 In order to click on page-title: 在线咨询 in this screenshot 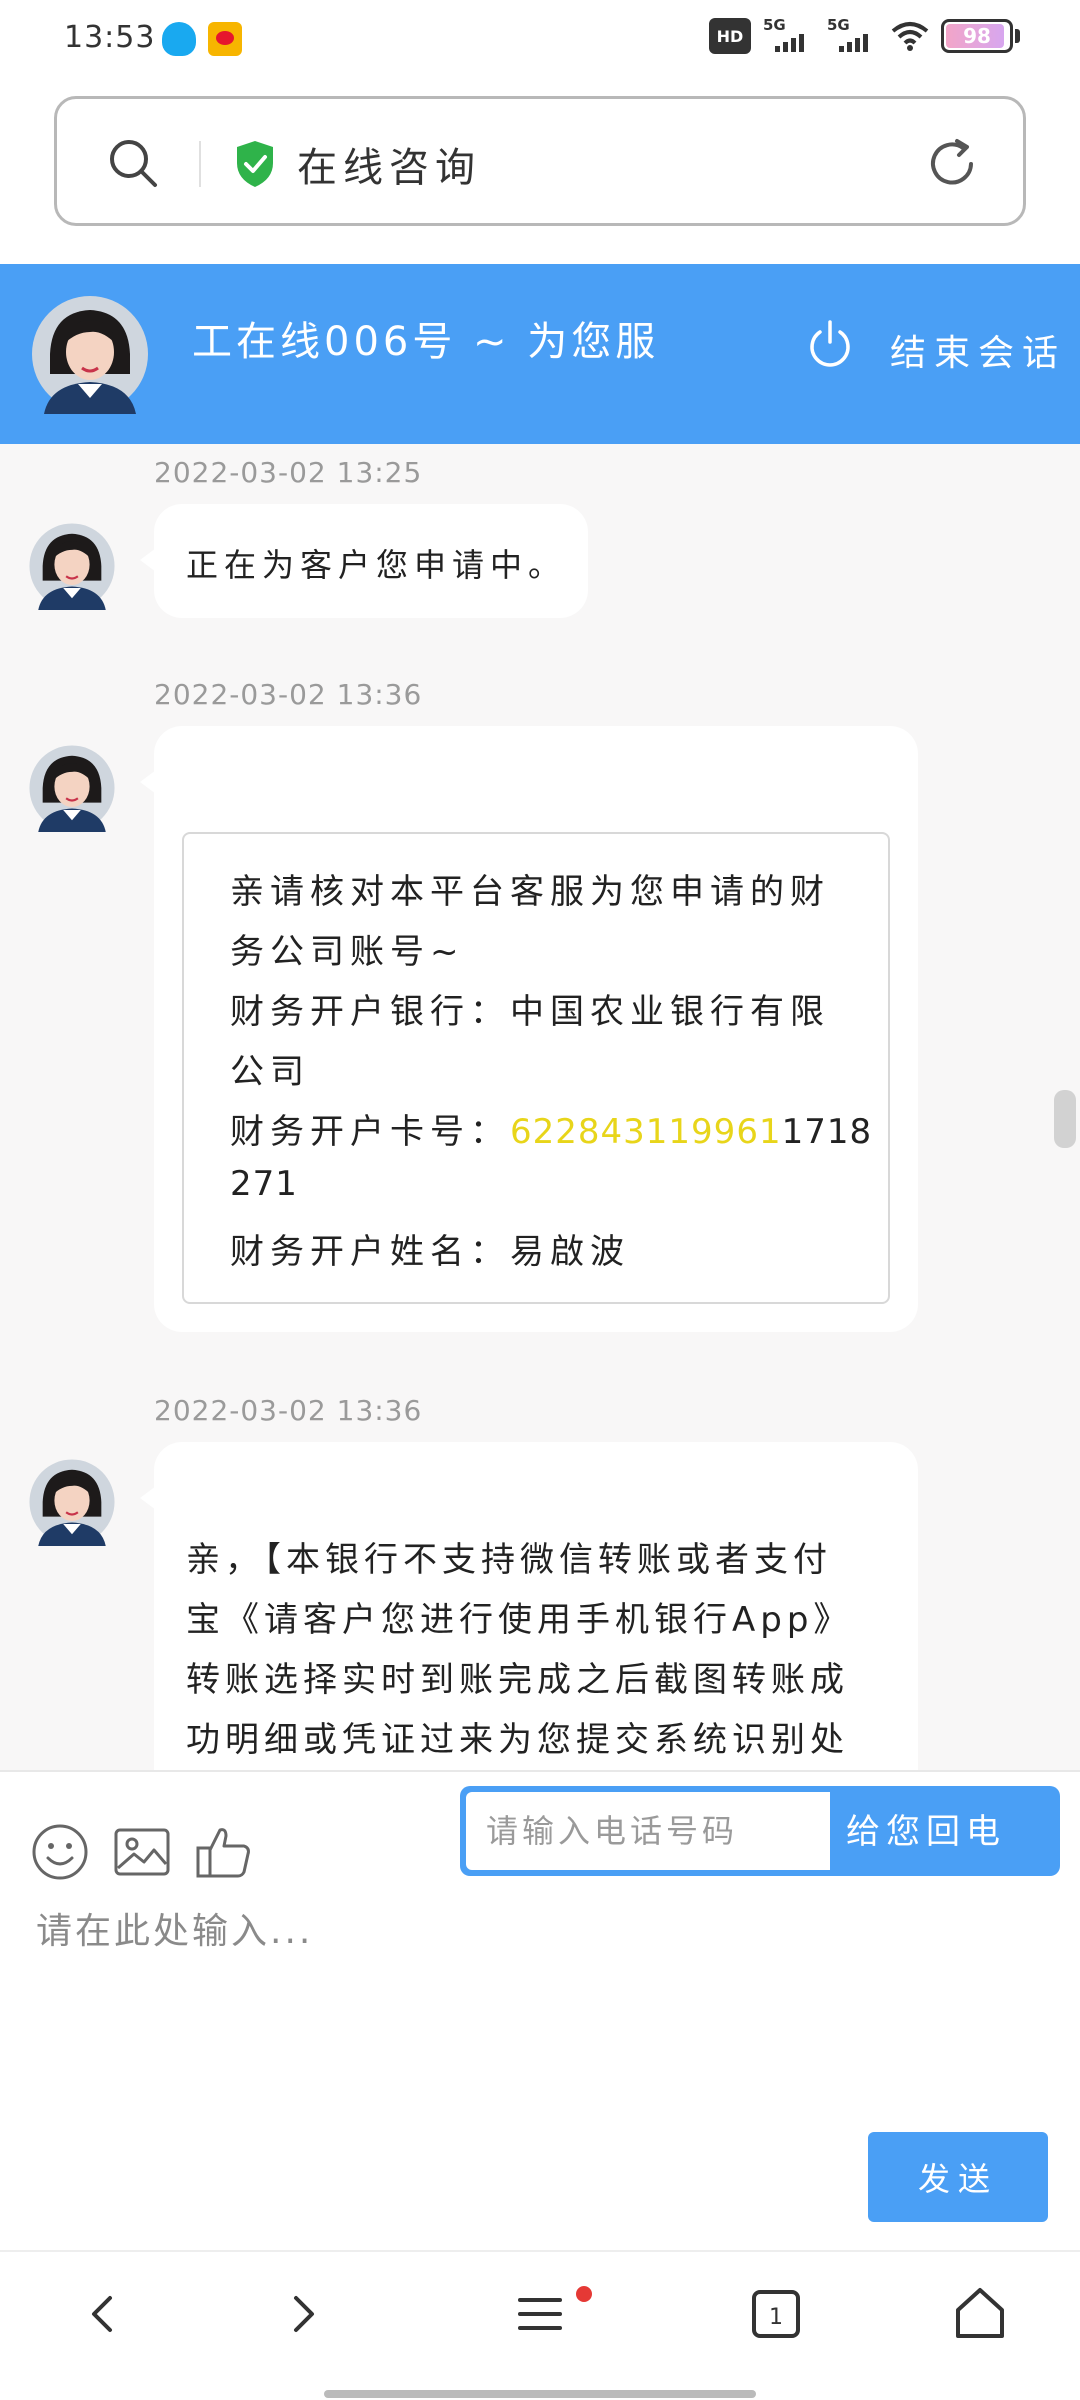, I will do `click(389, 168)`.